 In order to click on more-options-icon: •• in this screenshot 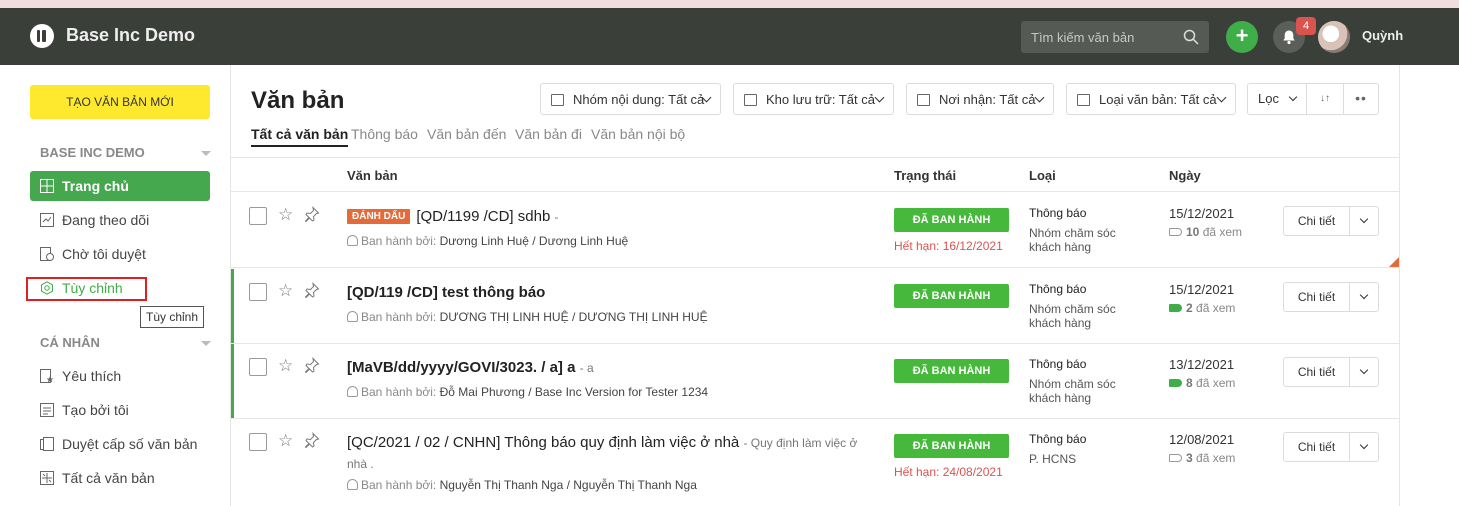, I will do `click(1361, 99)`.